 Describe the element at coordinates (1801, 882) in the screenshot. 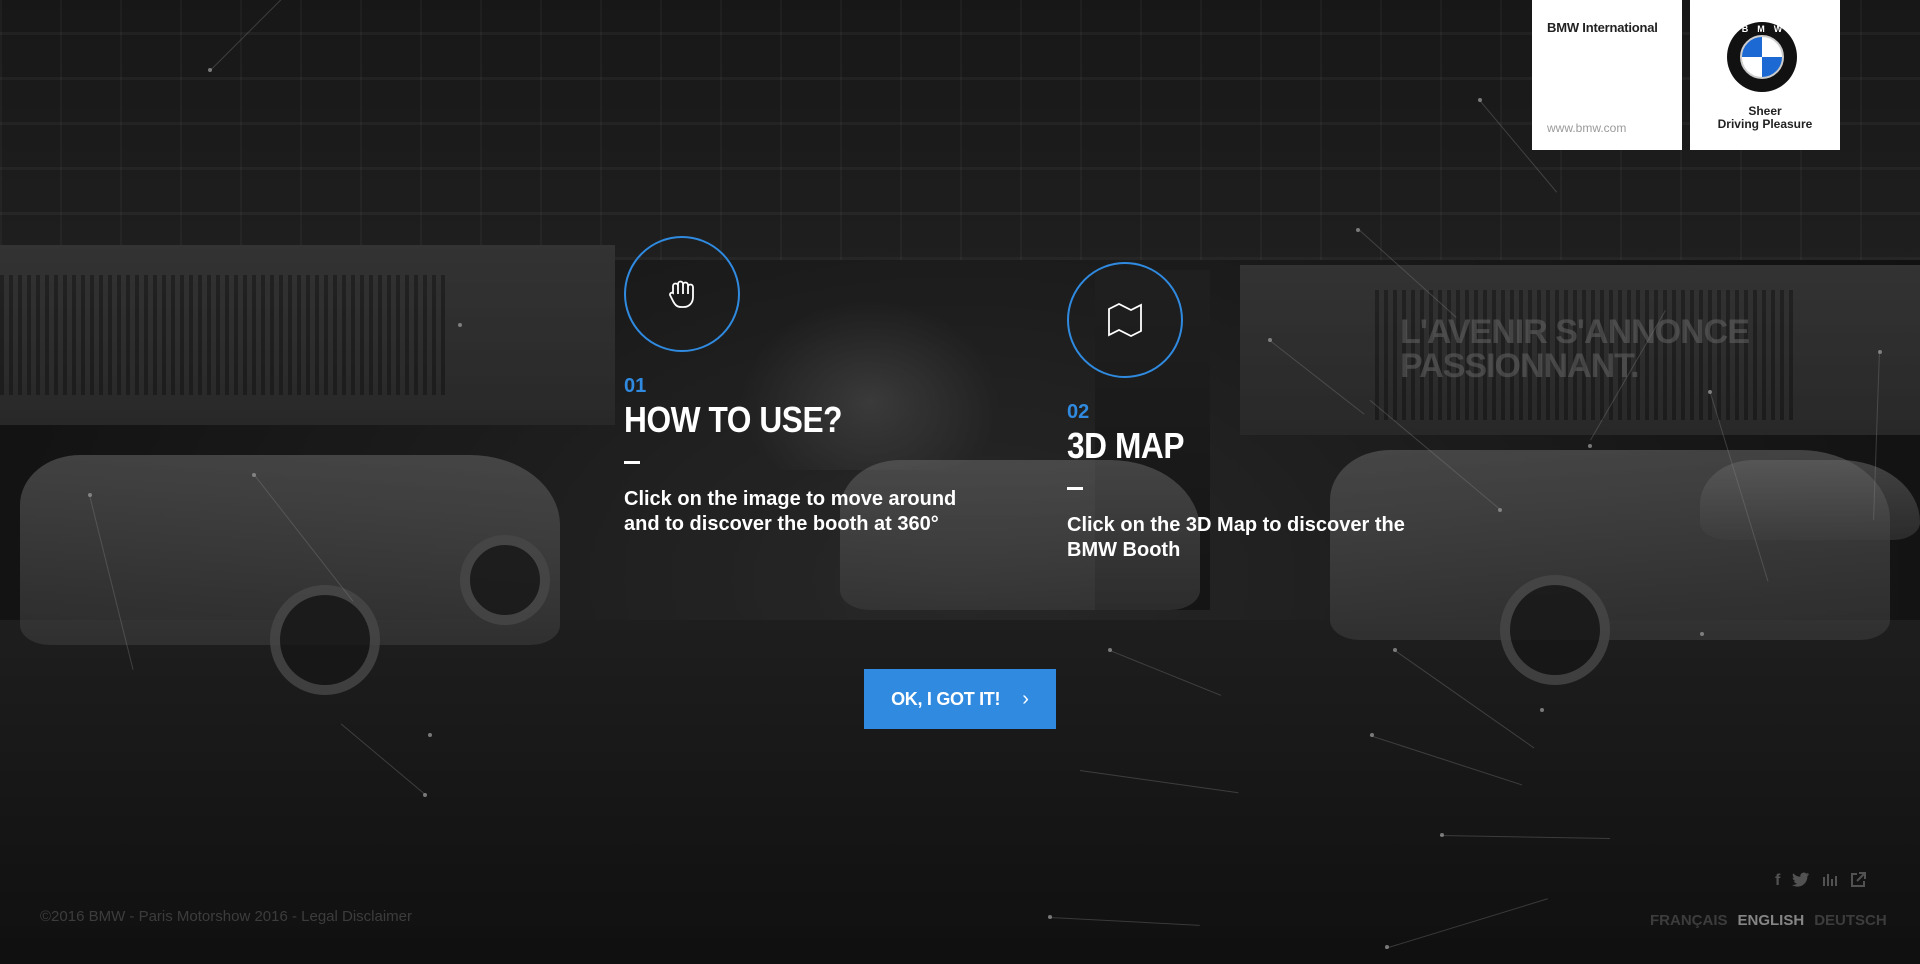

I see `twitter-icon` at that location.